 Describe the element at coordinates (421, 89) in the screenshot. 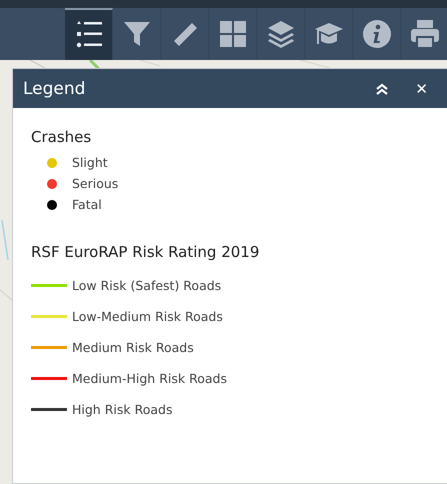

I see `close-button: ✕` at that location.